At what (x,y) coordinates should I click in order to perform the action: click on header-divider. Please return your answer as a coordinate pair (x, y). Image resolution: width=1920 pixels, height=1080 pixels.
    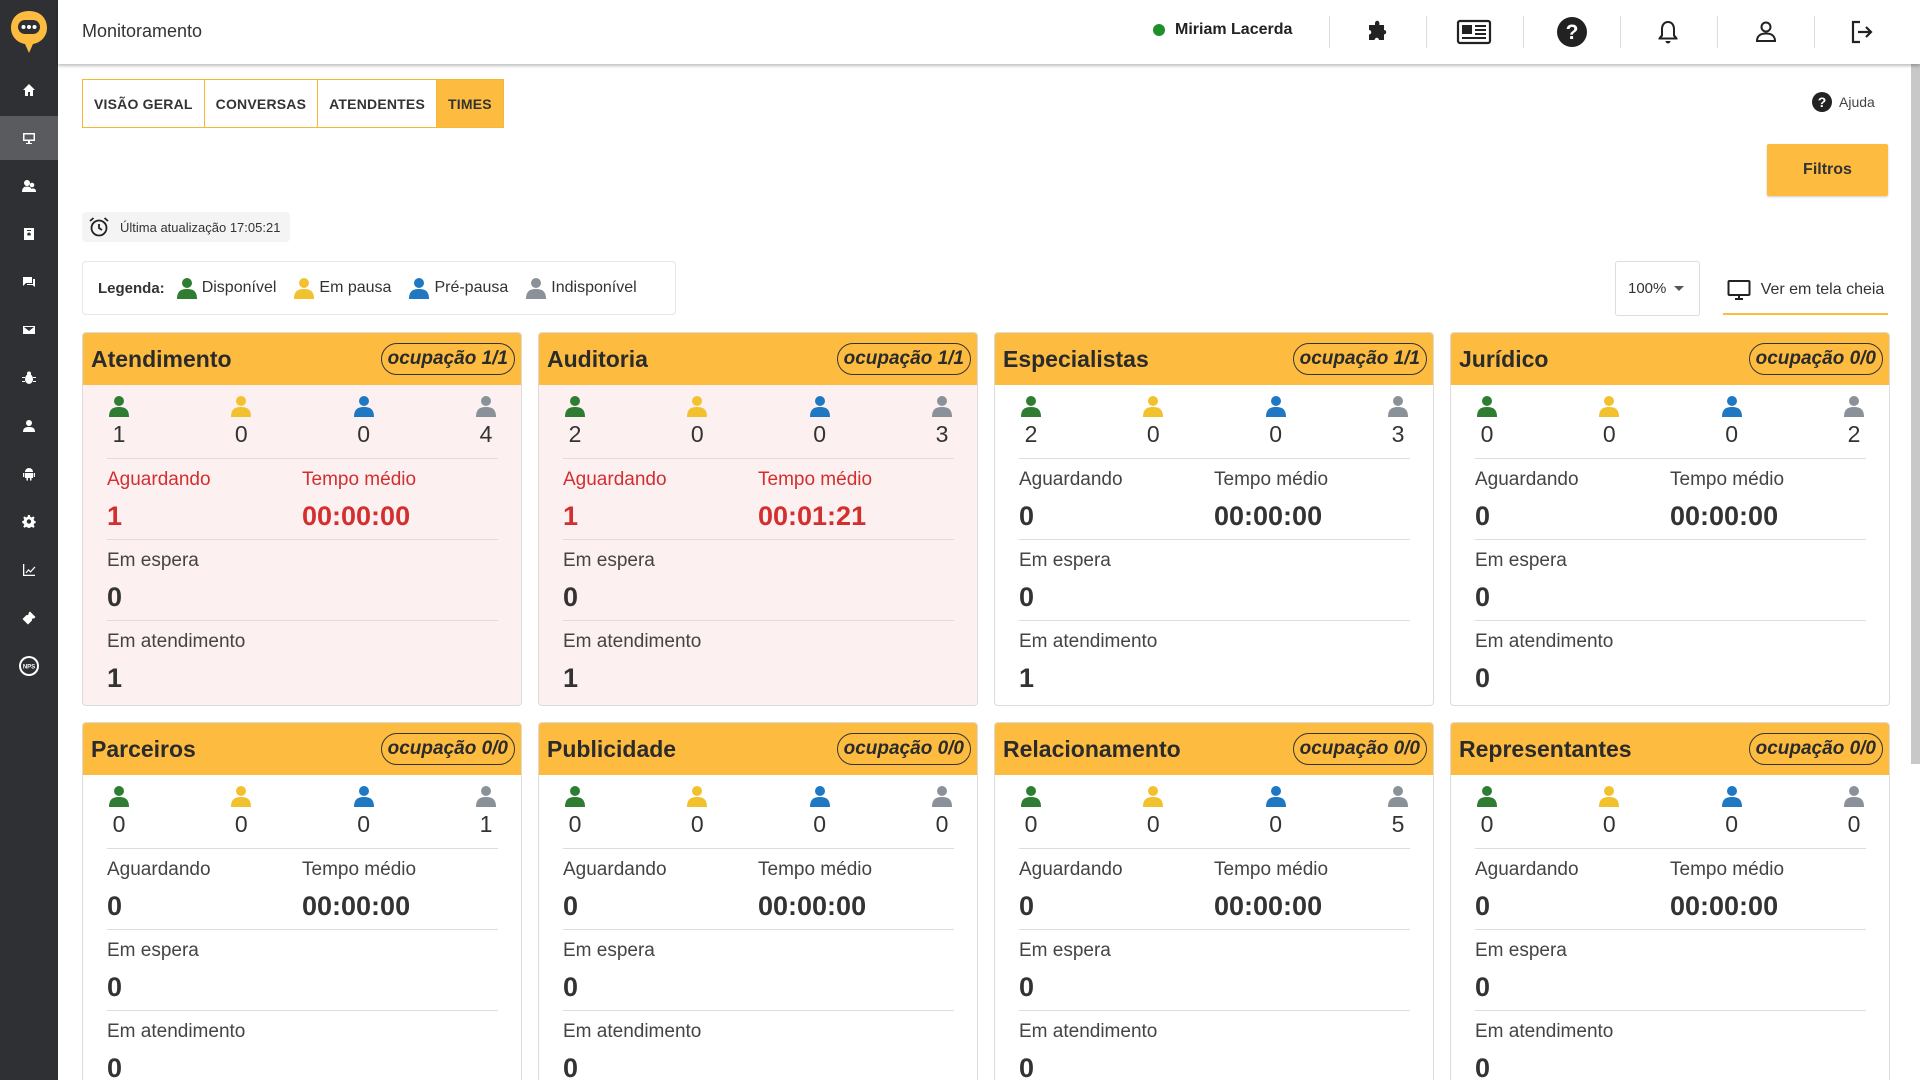
    Looking at the image, I should click on (1329, 32).